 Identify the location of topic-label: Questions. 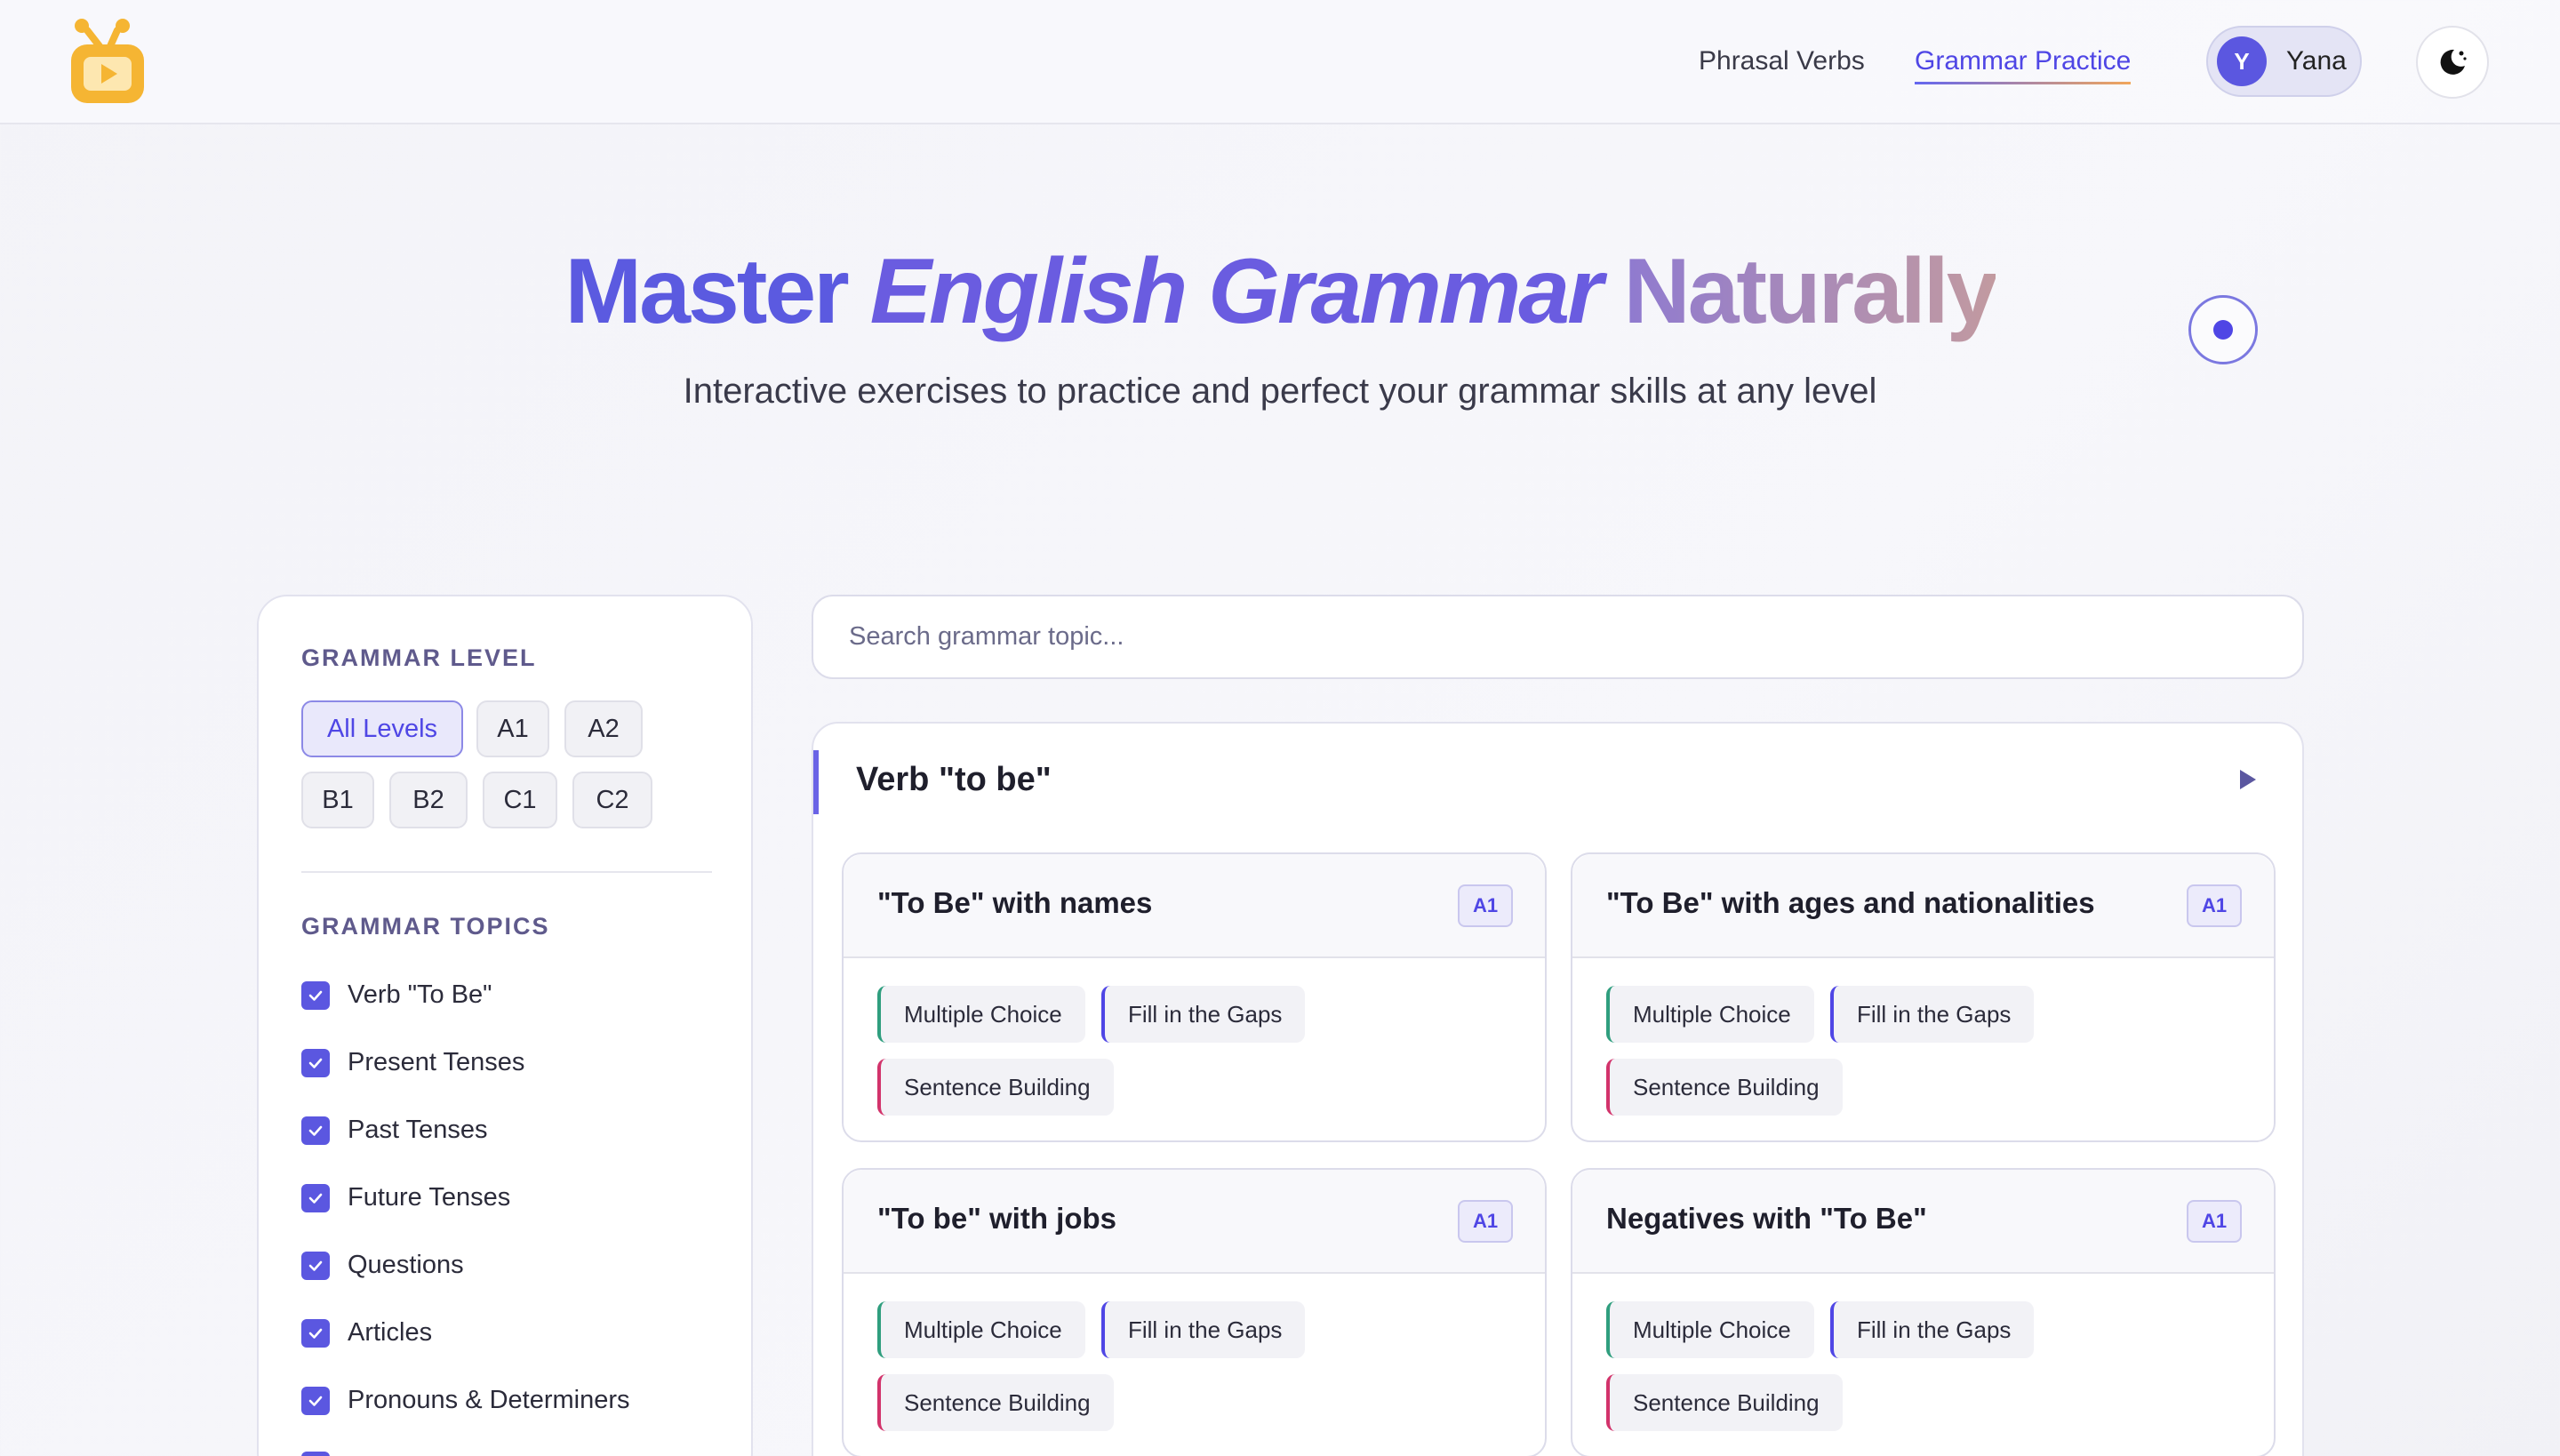
(406, 1265).